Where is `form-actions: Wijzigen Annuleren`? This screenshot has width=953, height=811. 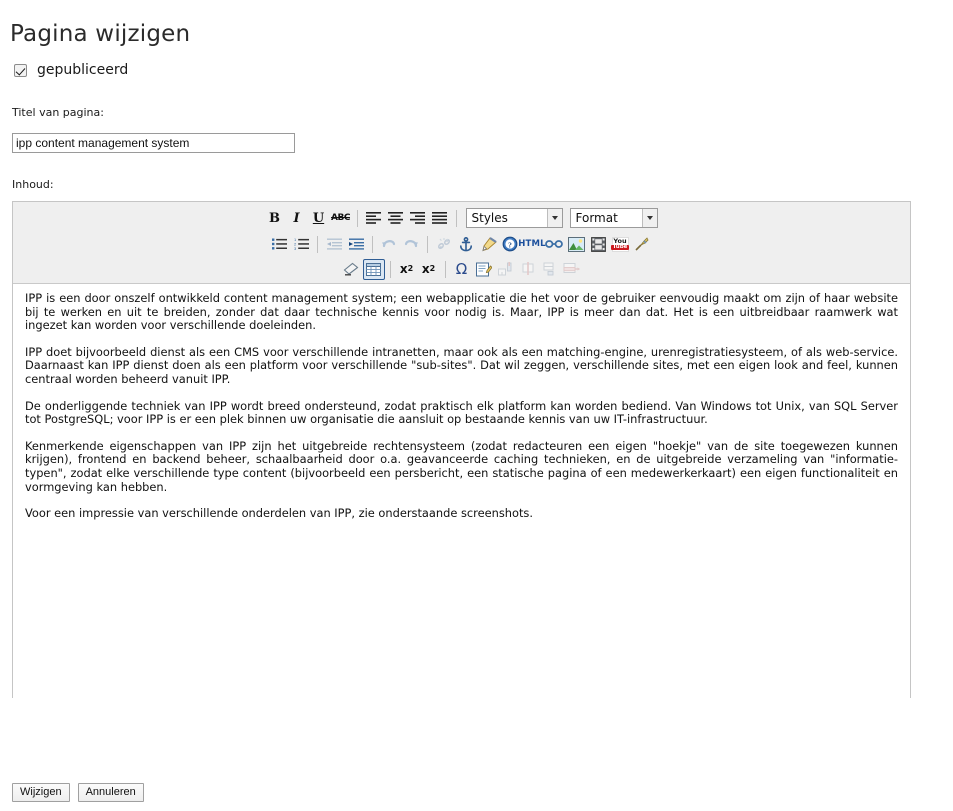
form-actions: Wijzigen Annuleren is located at coordinates (78, 792).